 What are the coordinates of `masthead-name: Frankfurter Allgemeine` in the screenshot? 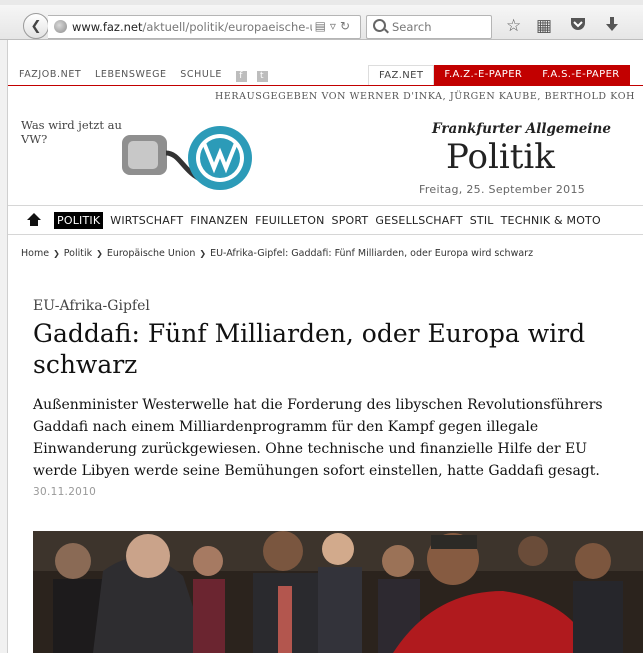 It's located at (521, 129).